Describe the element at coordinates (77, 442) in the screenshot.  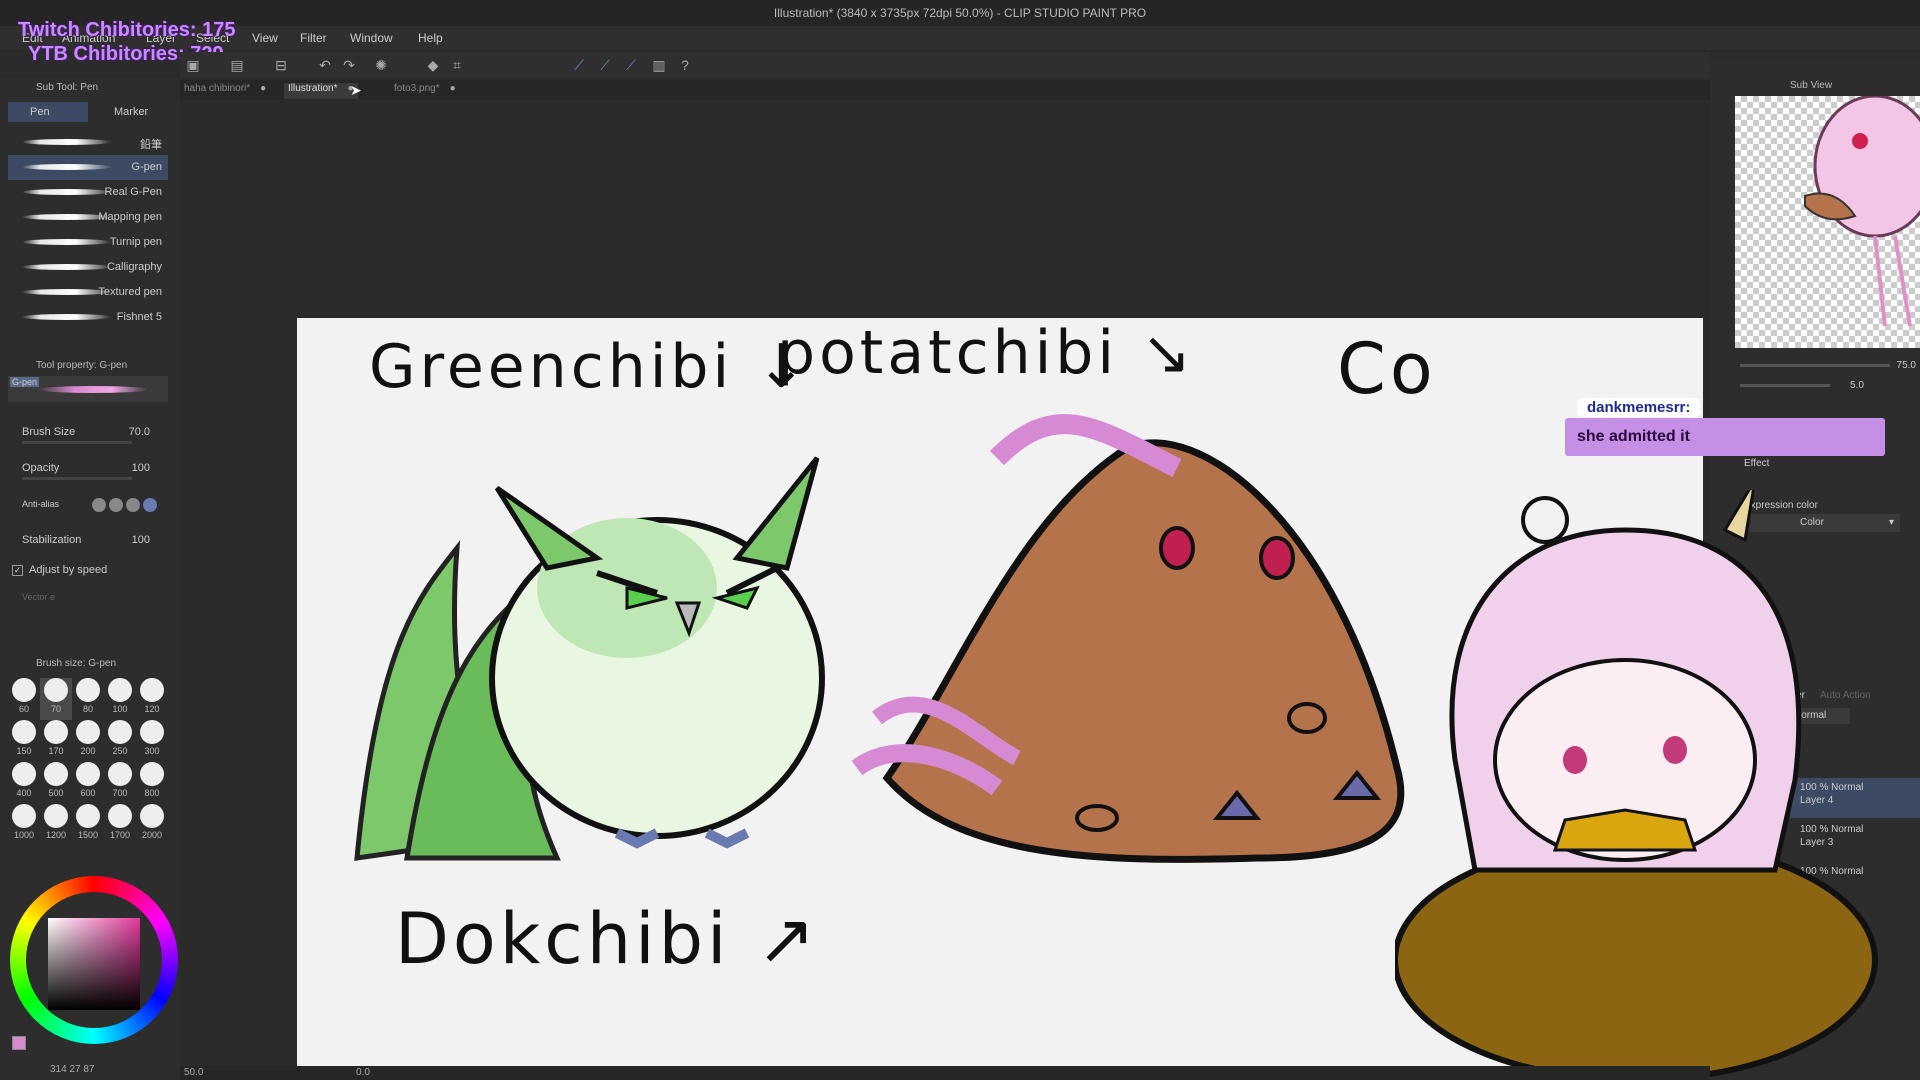
I see `brush-size-slider` at that location.